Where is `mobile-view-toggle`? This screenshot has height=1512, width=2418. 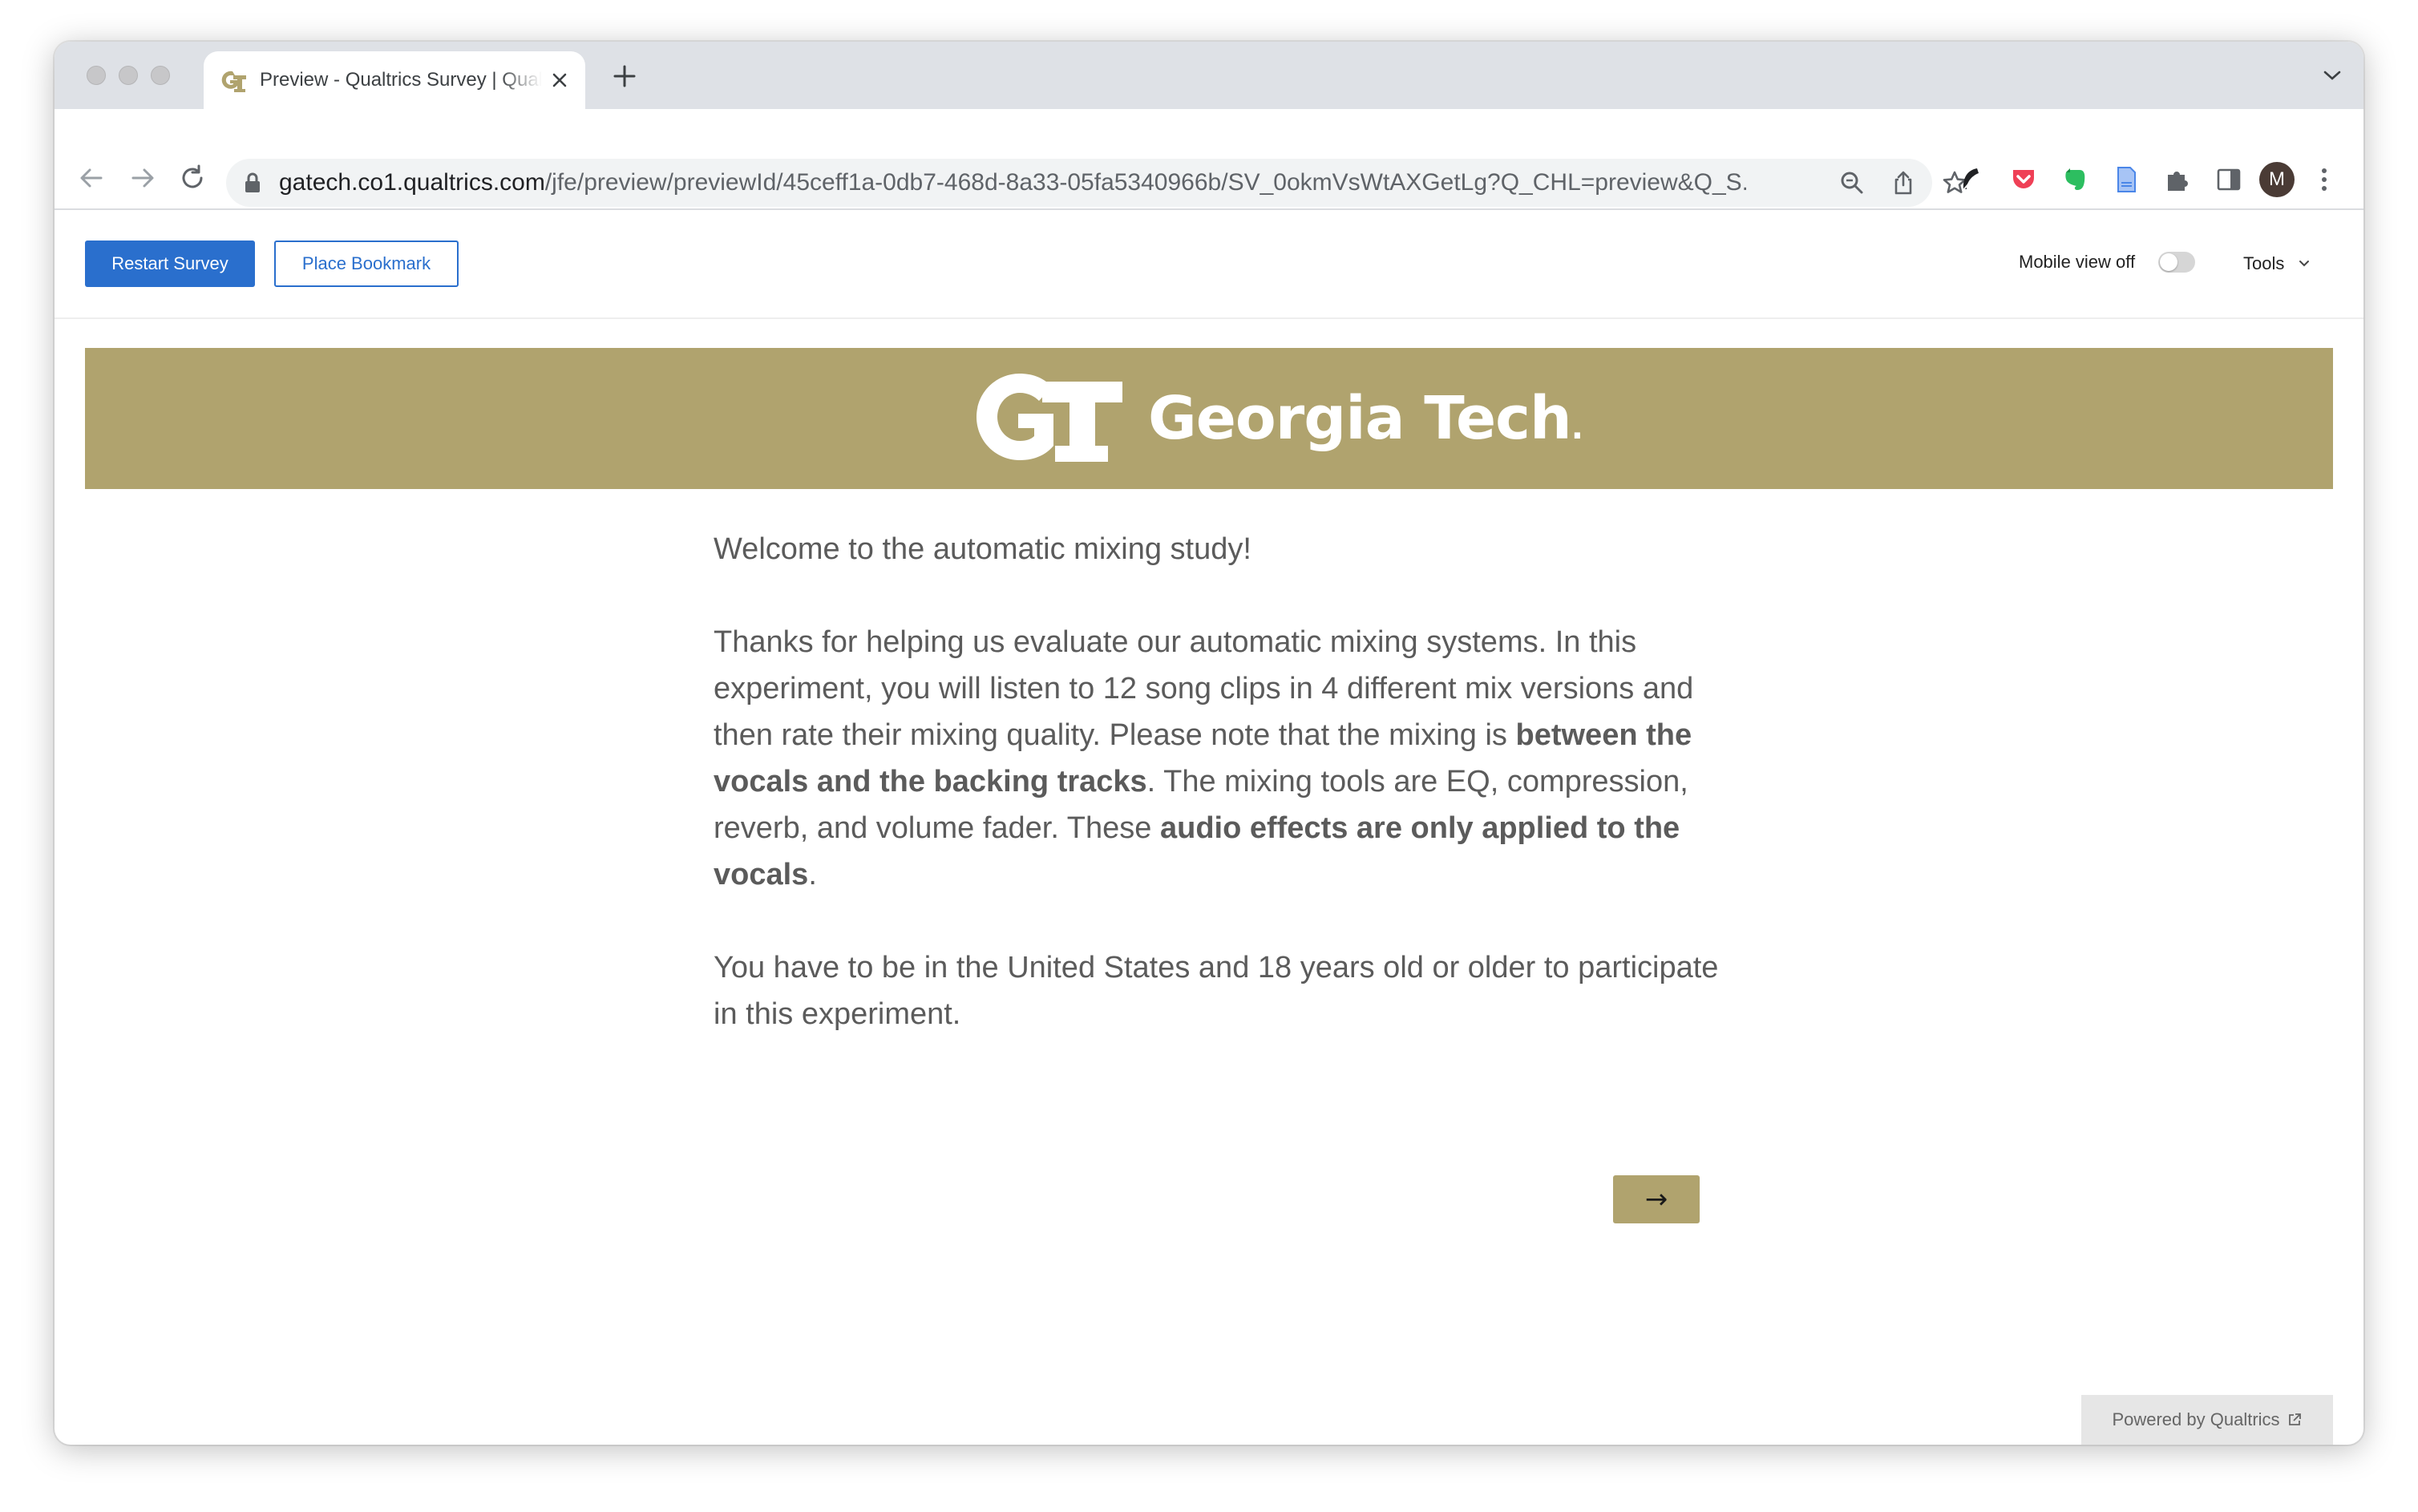
mobile-view-toggle is located at coordinates (2176, 263).